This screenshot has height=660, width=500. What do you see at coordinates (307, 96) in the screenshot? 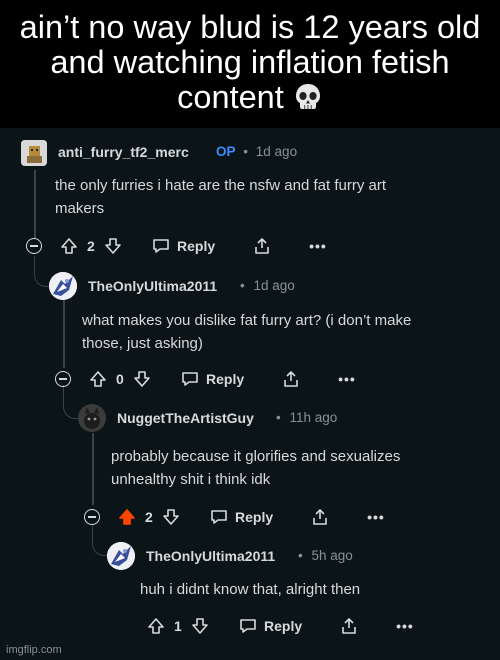
I see `skull-emoji-icon` at bounding box center [307, 96].